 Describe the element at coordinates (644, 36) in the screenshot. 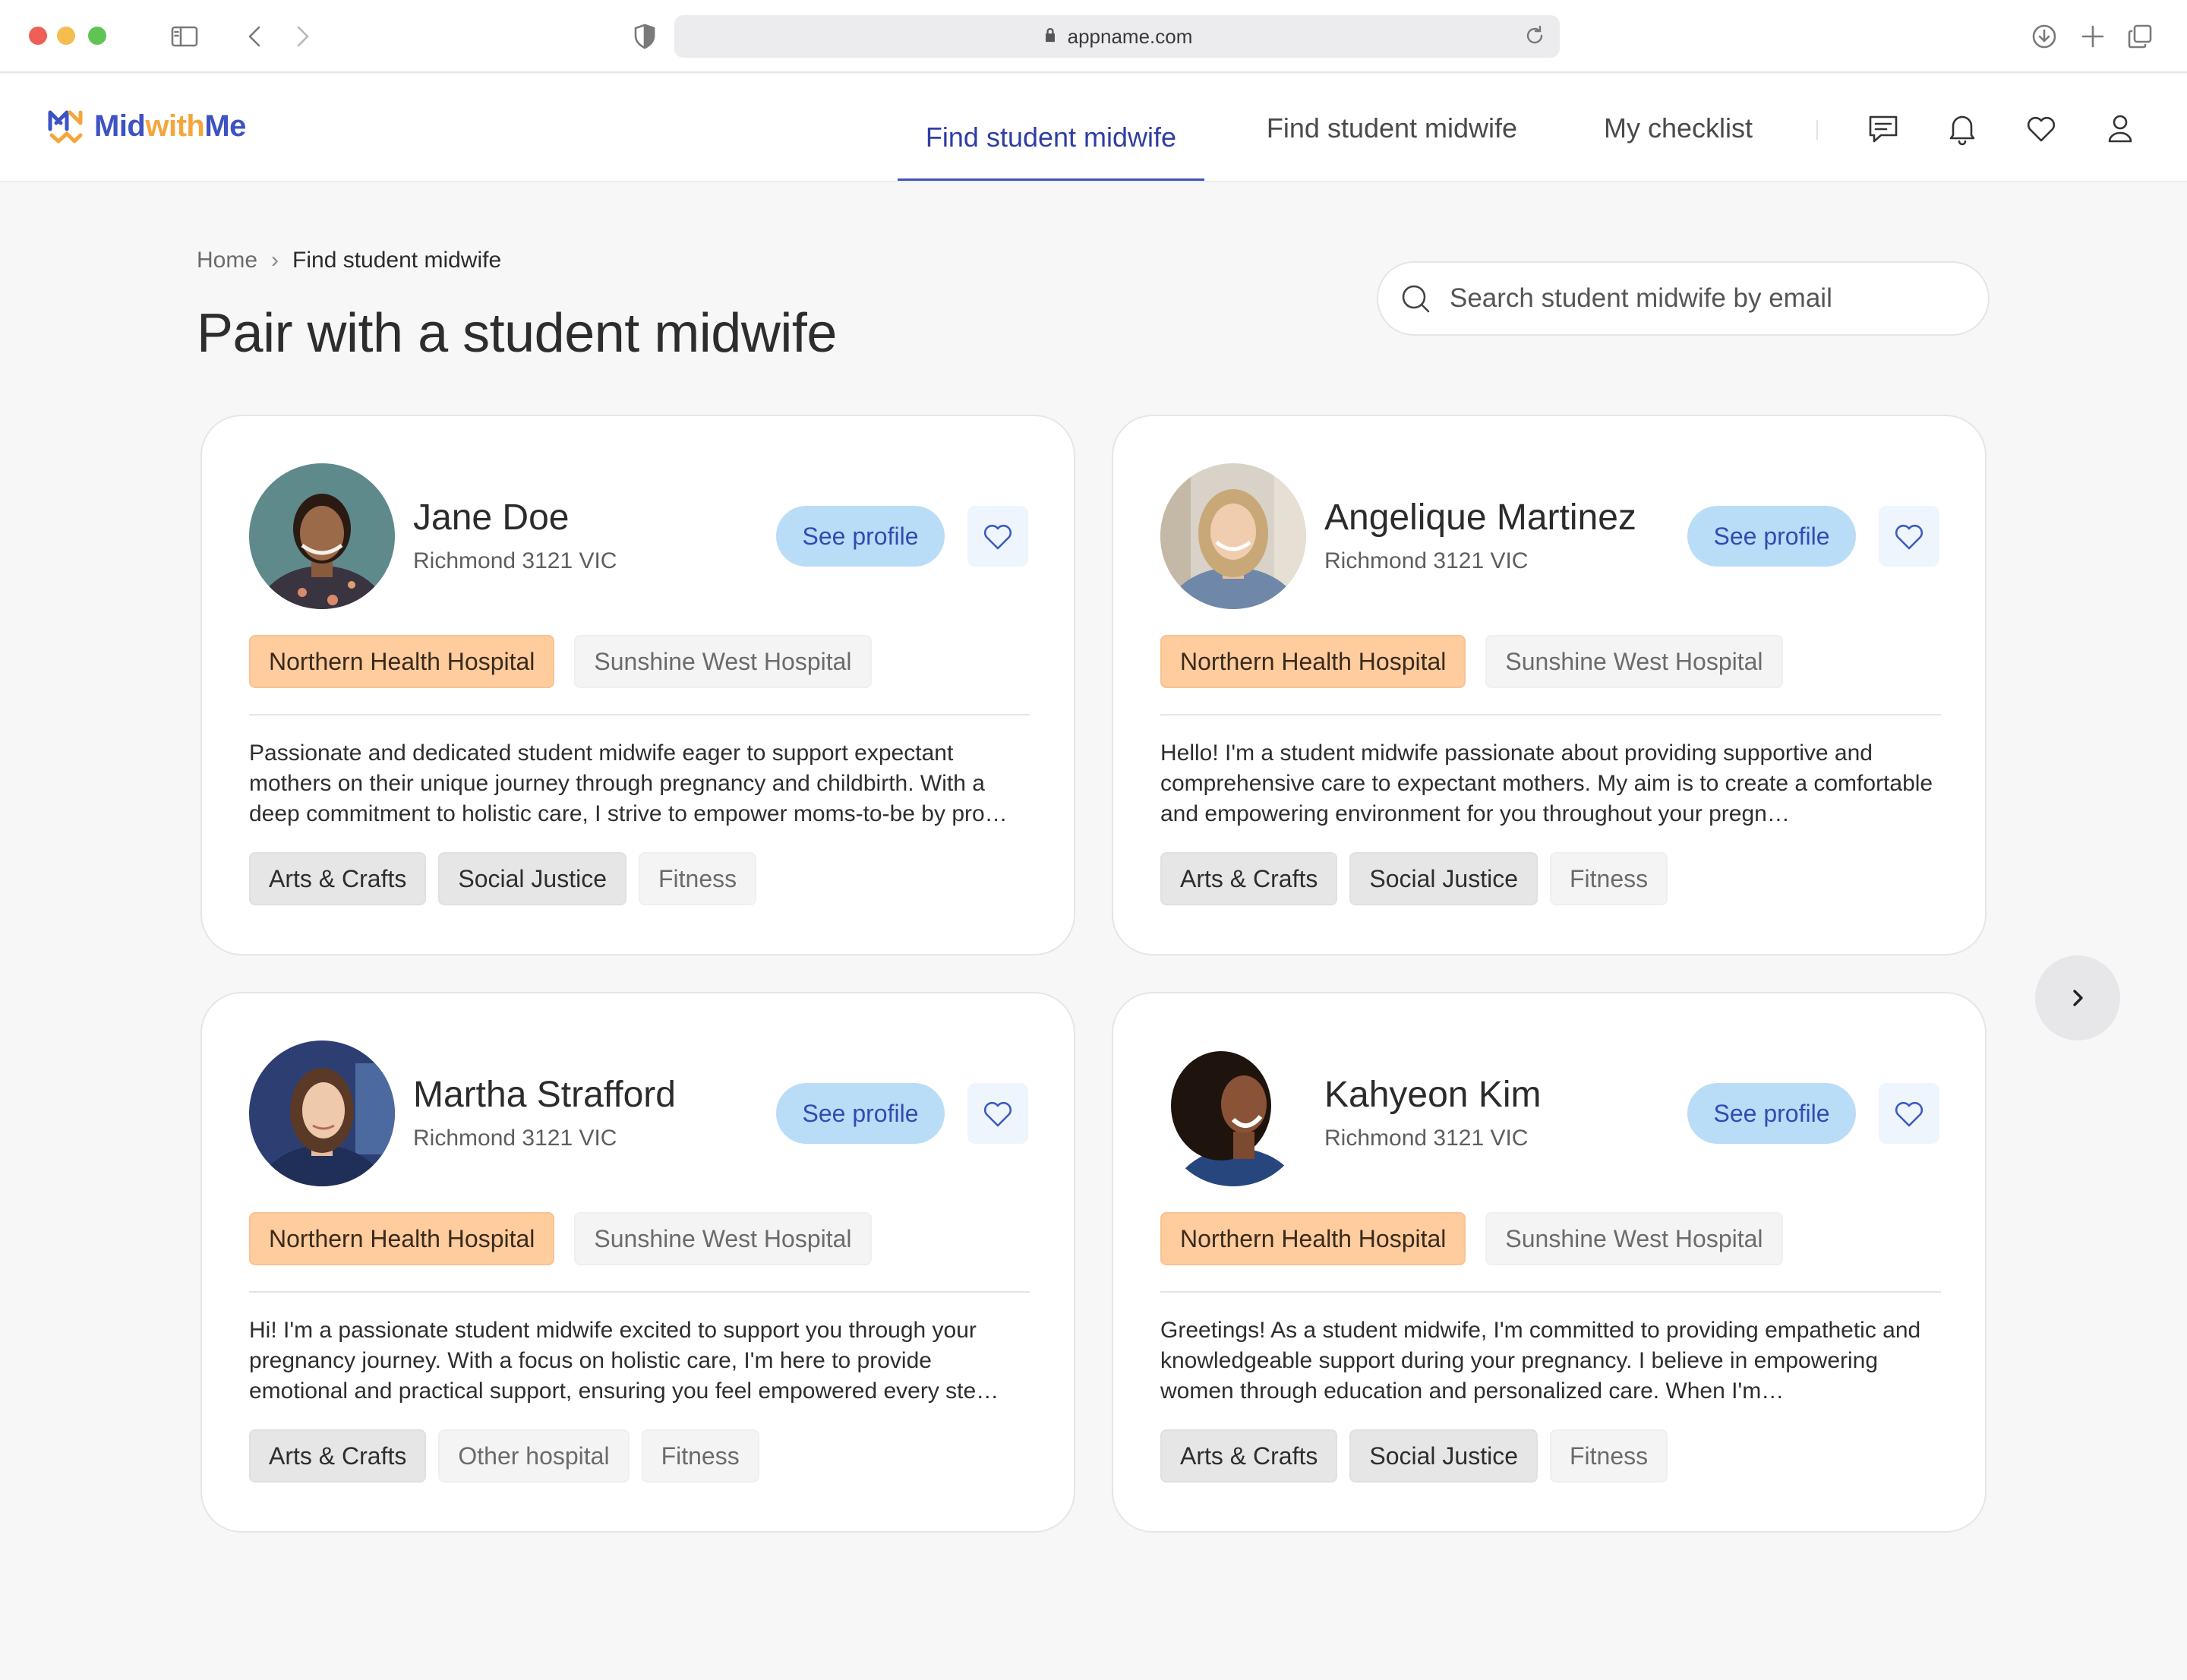

I see `privacy-shield-icon` at that location.